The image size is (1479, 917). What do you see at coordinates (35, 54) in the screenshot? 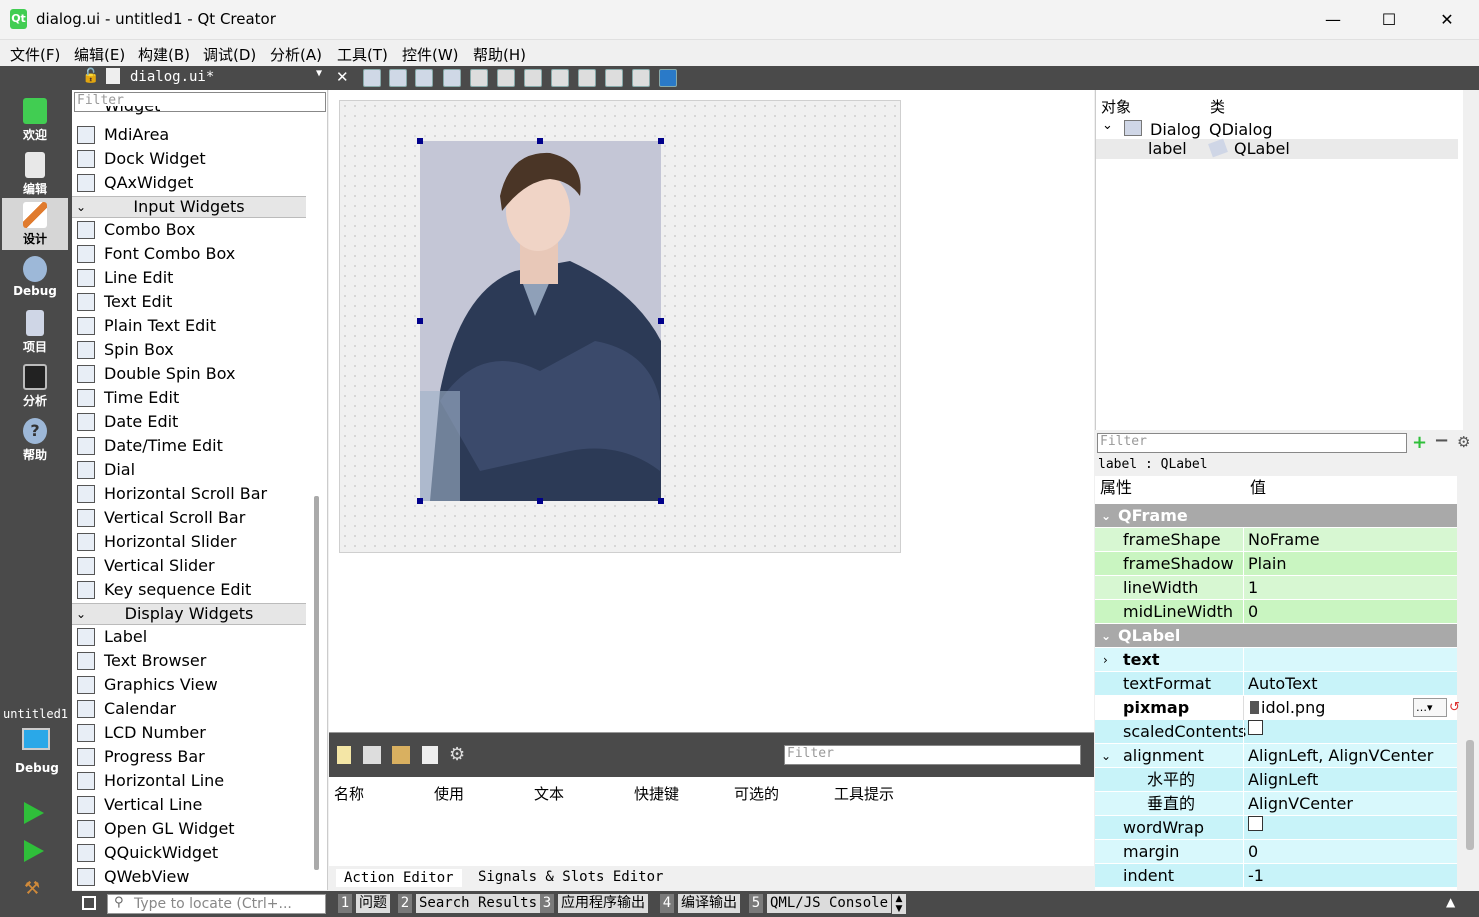
I see `menu-file: 文件(F)` at bounding box center [35, 54].